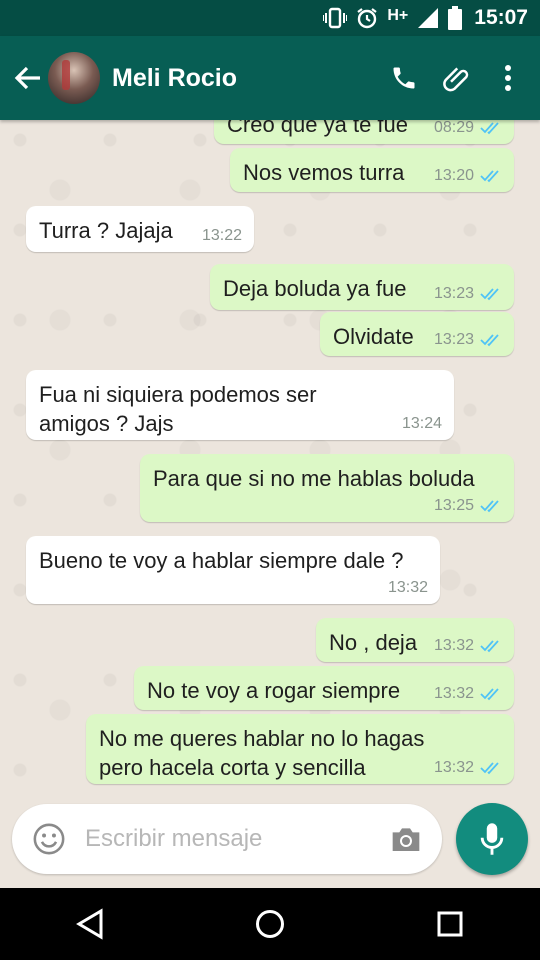  I want to click on more-vert-icon, so click(508, 78).